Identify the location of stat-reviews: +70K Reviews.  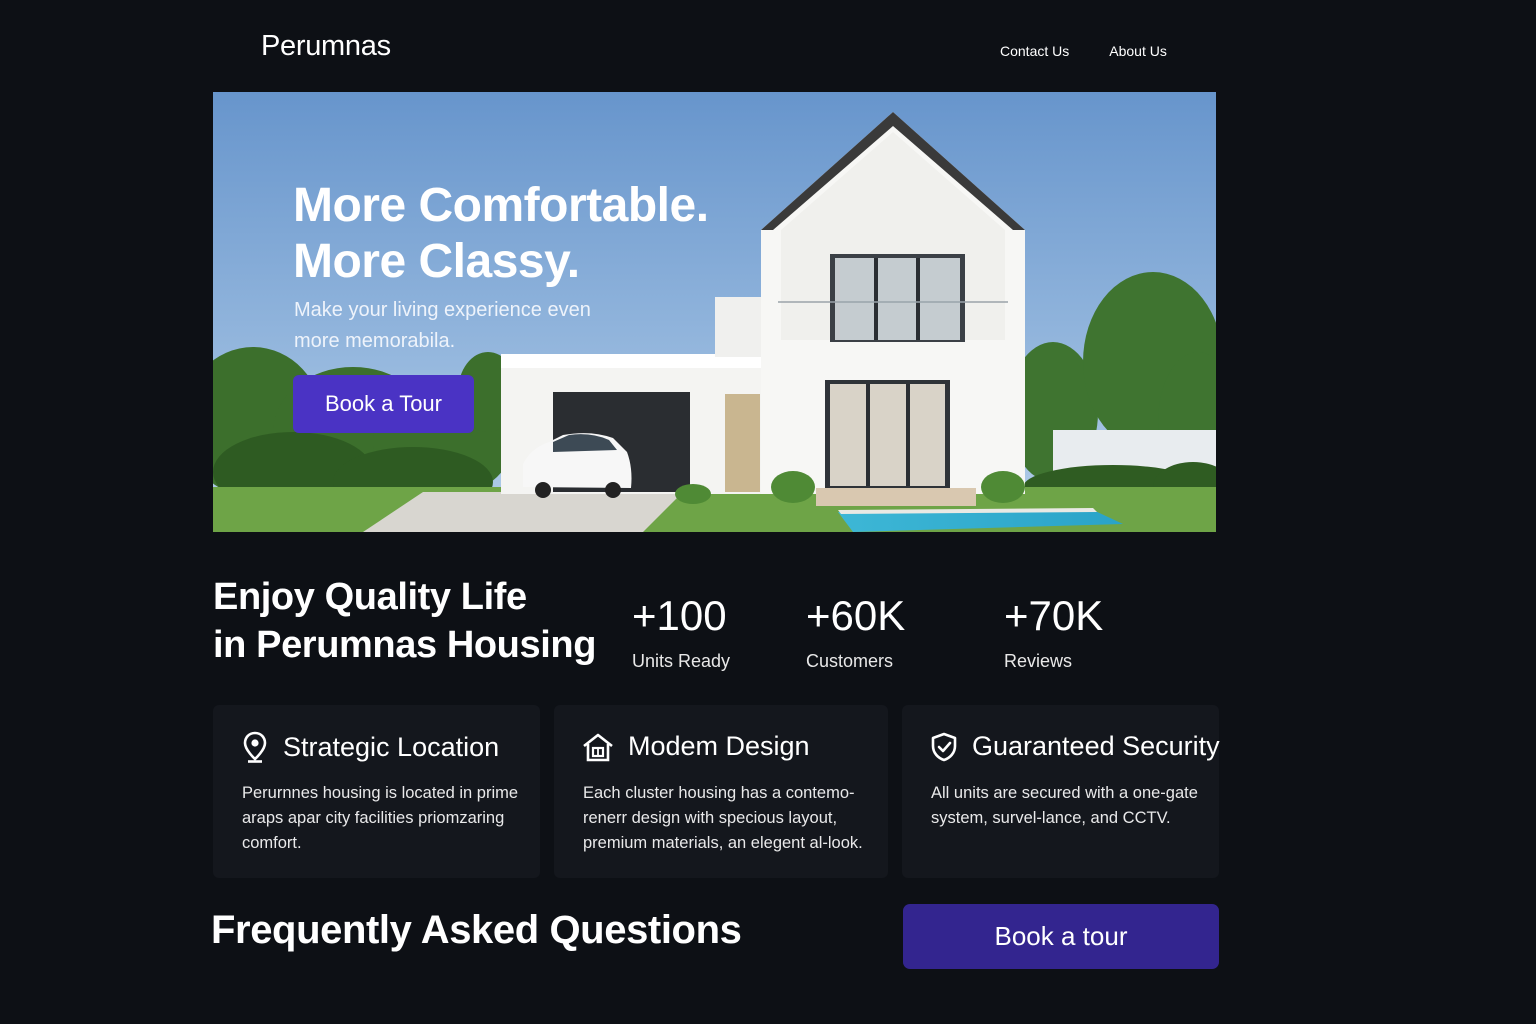
(1053, 632).